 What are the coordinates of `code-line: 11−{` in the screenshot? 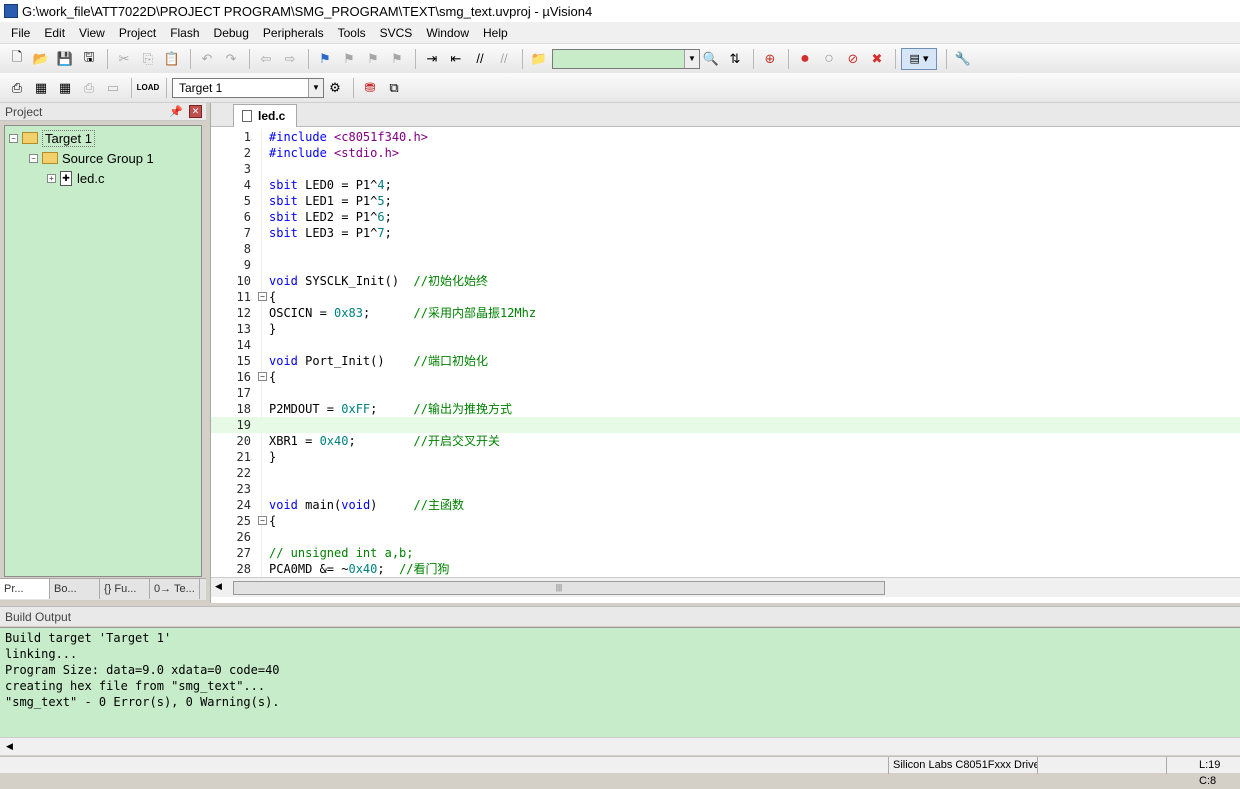 It's located at (725, 297).